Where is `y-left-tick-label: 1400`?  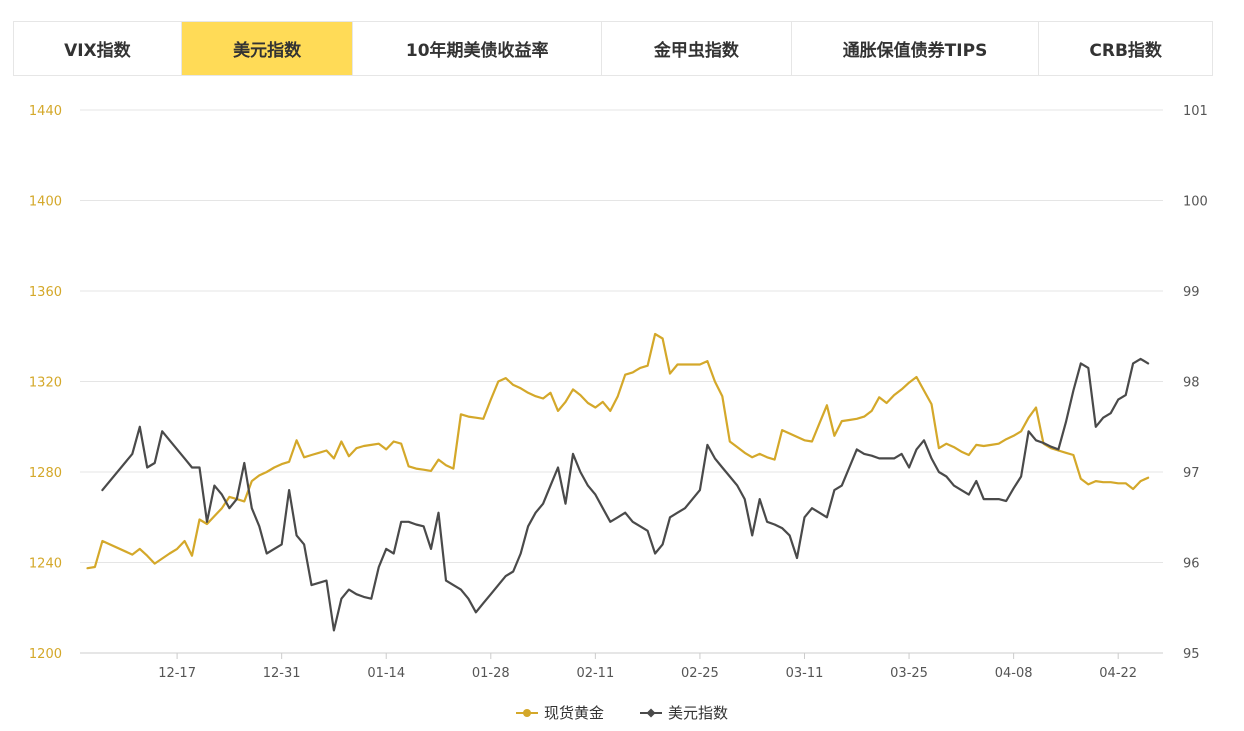 y-left-tick-label: 1400 is located at coordinates (45, 202).